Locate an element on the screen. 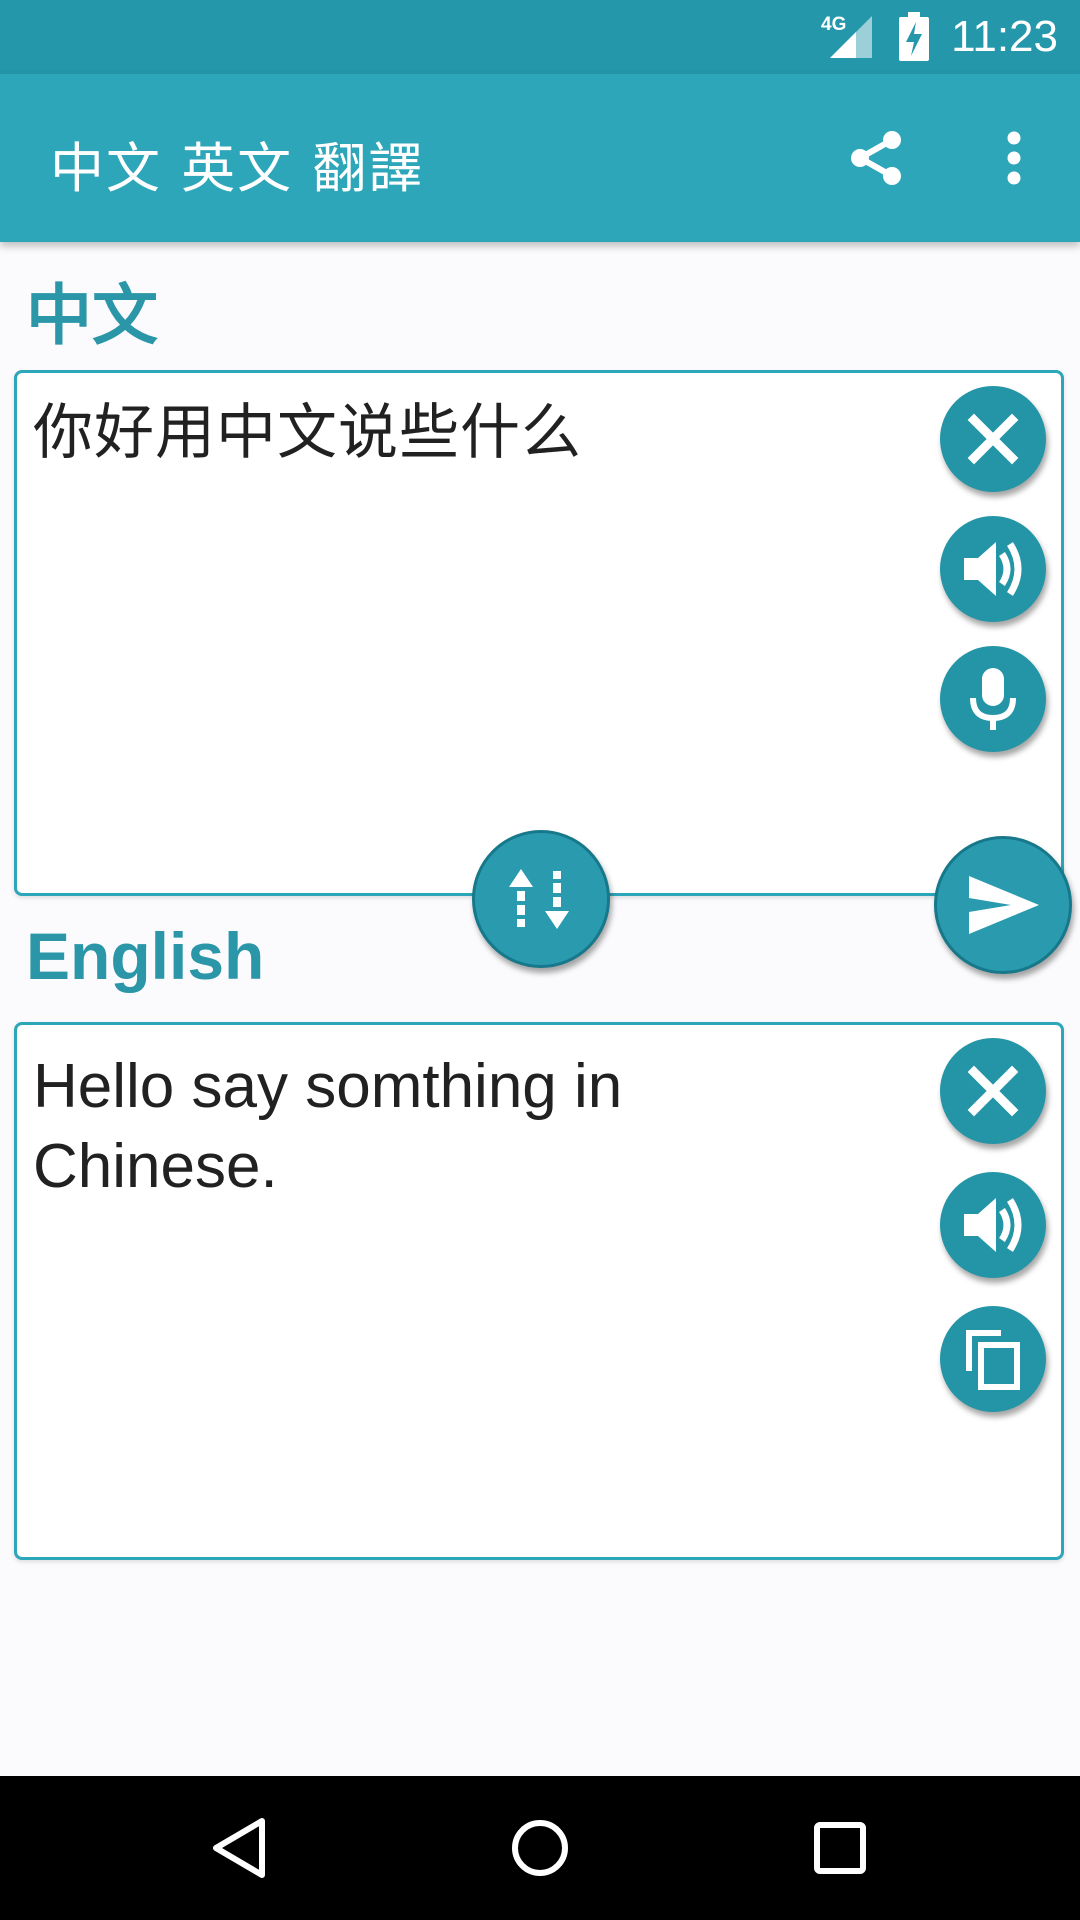 This screenshot has width=1080, height=1920. target-text: Hello say somthing in Chinese. is located at coordinates (328, 1126).